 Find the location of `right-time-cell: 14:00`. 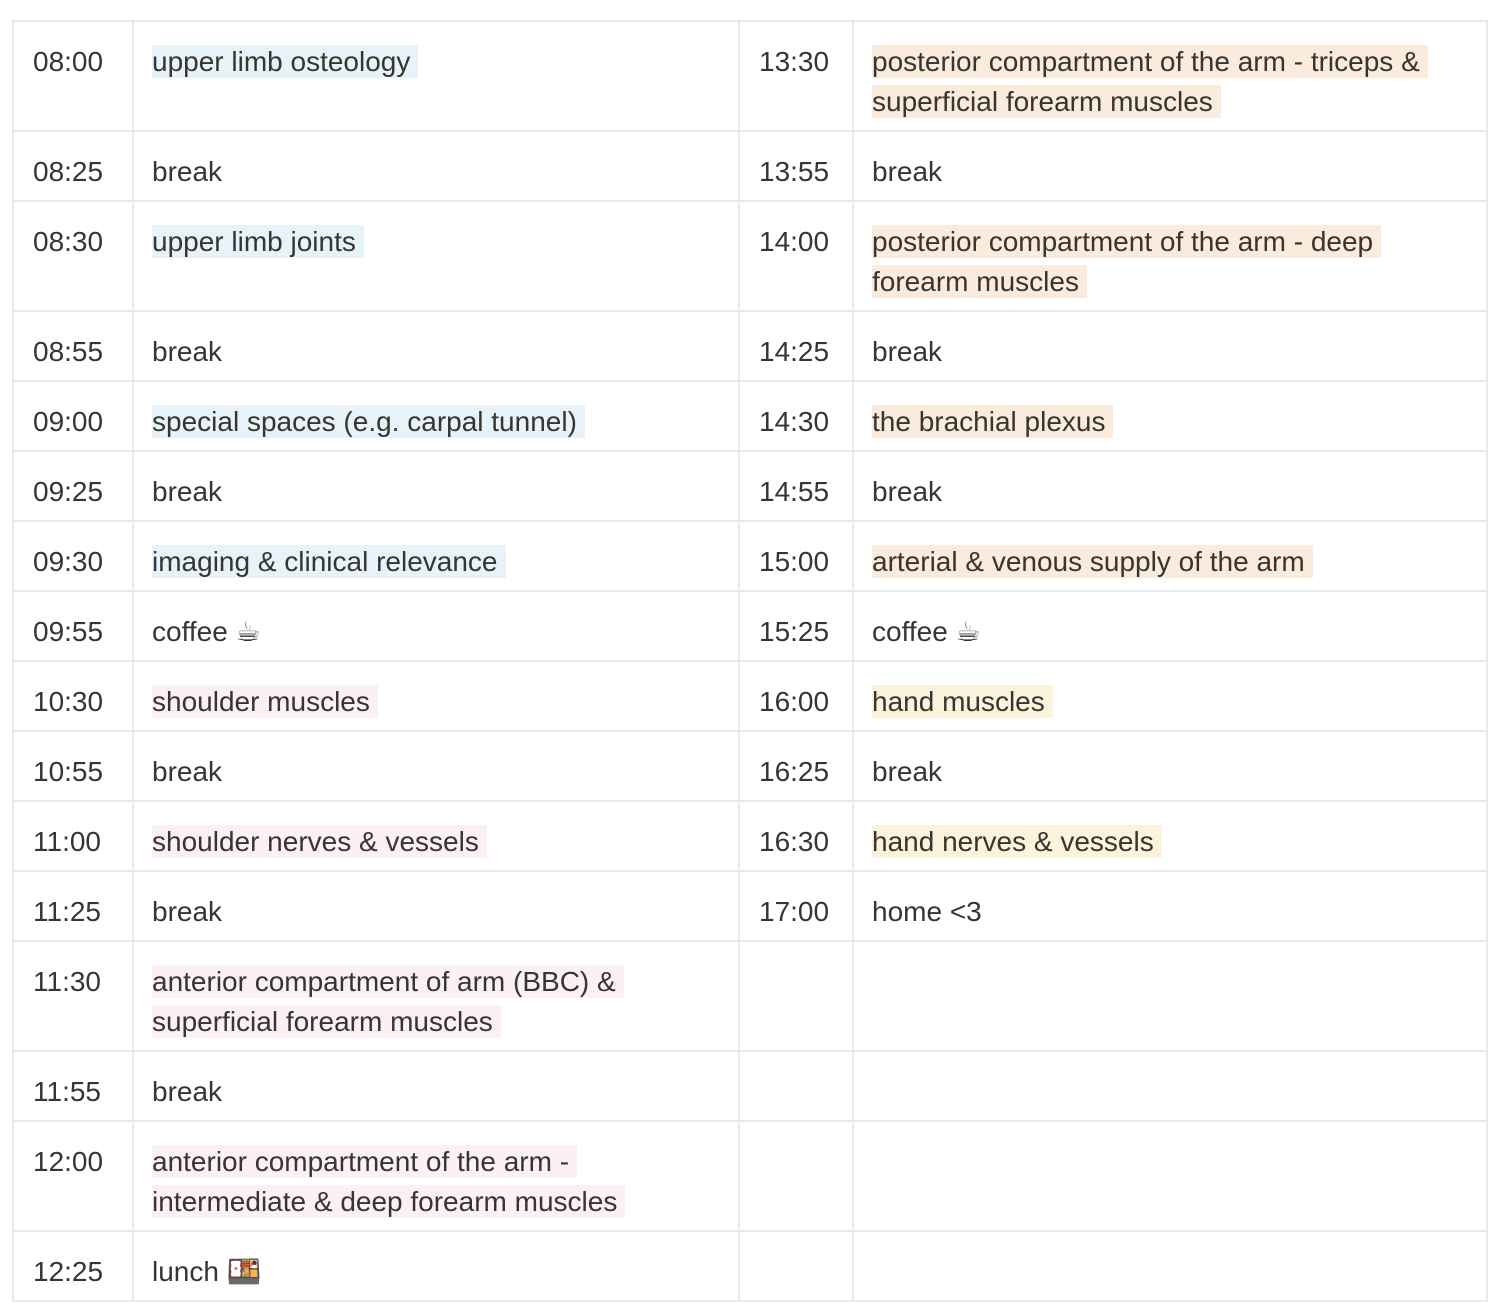

right-time-cell: 14:00 is located at coordinates (796, 256).